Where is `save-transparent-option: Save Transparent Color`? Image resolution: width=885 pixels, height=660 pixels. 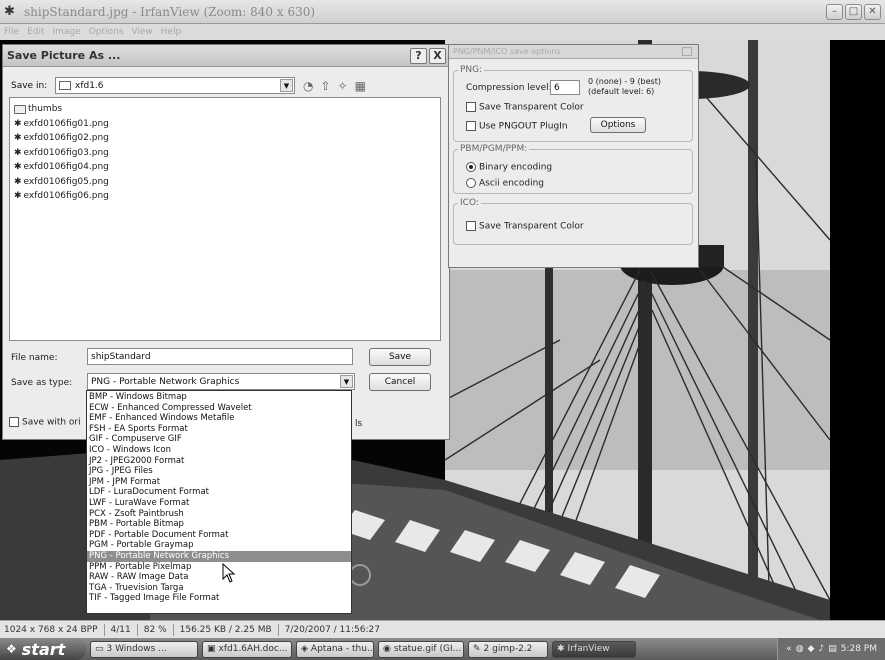
save-transparent-option: Save Transparent Color is located at coordinates (525, 107).